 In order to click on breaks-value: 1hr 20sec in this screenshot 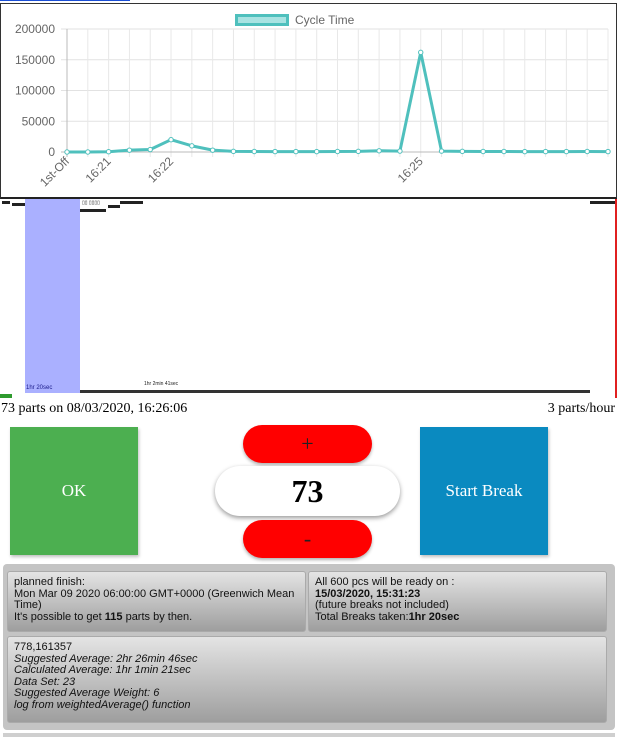, I will do `click(434, 616)`.